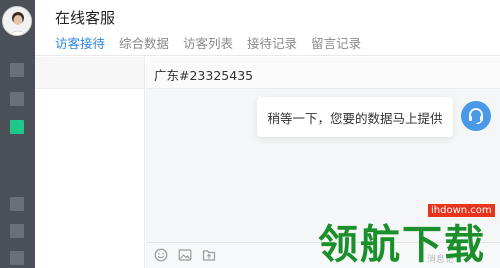 The height and width of the screenshot is (268, 500). Describe the element at coordinates (144, 46) in the screenshot. I see `tab-overview-data: 综合数据` at that location.